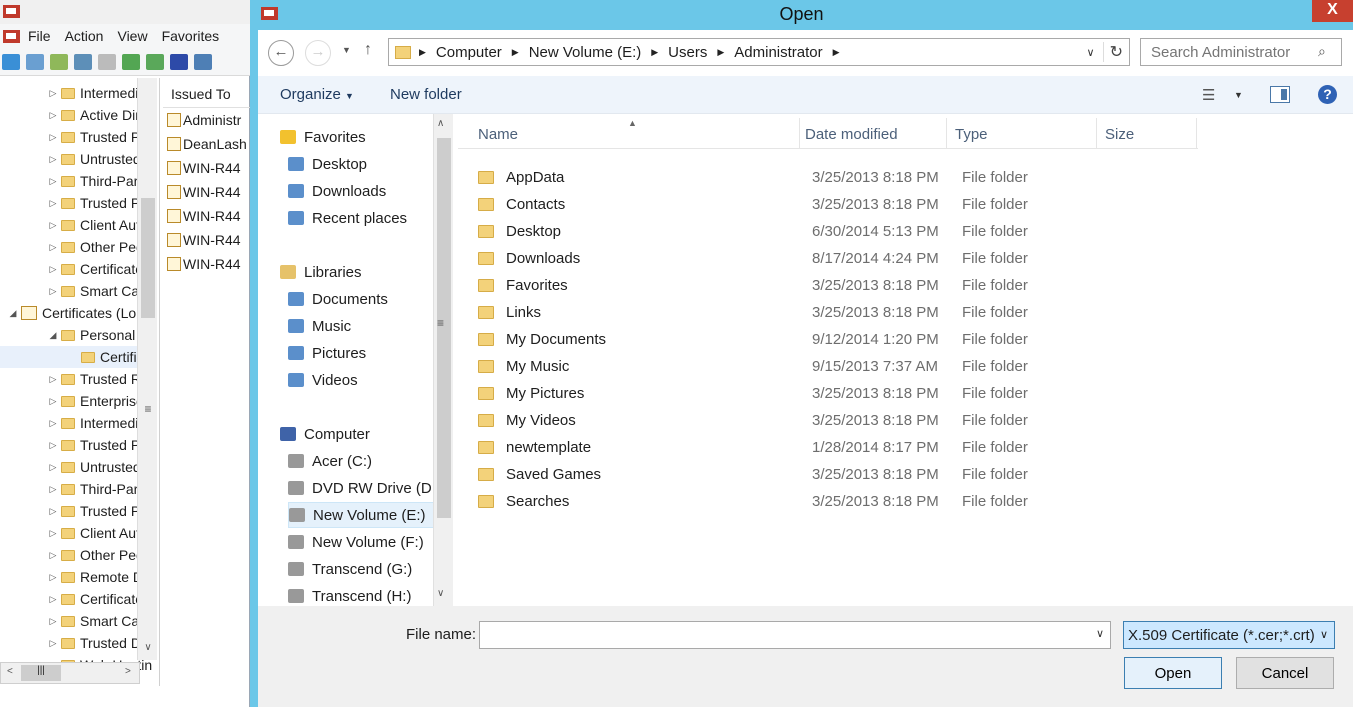 This screenshot has width=1353, height=707. Describe the element at coordinates (59, 61) in the screenshot. I see `up-folder-icon` at that location.